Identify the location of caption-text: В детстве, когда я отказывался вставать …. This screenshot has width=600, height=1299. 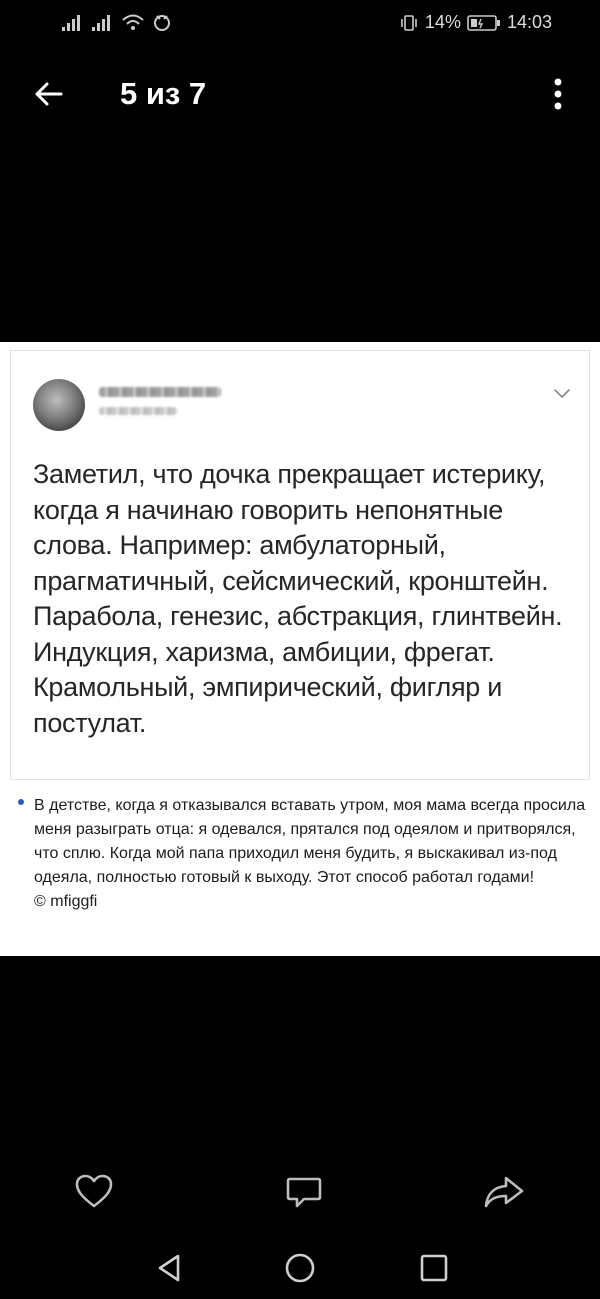
(310, 841).